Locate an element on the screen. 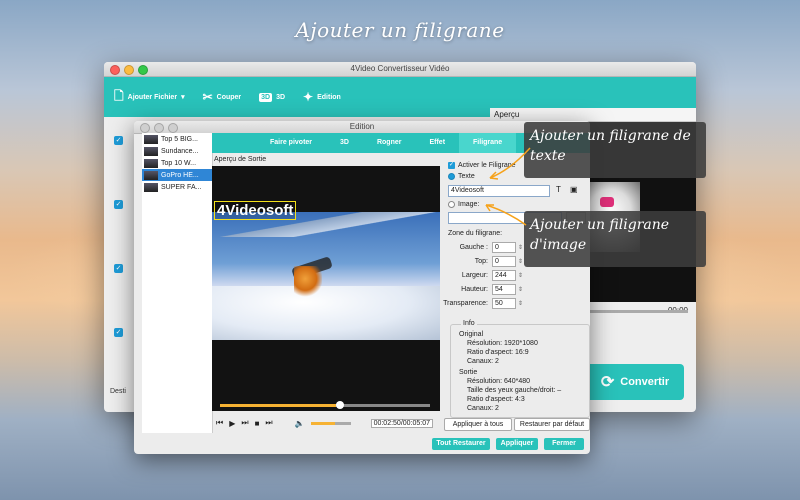 The width and height of the screenshot is (800, 500). watermark-overlay: 4Videosoft is located at coordinates (255, 210).